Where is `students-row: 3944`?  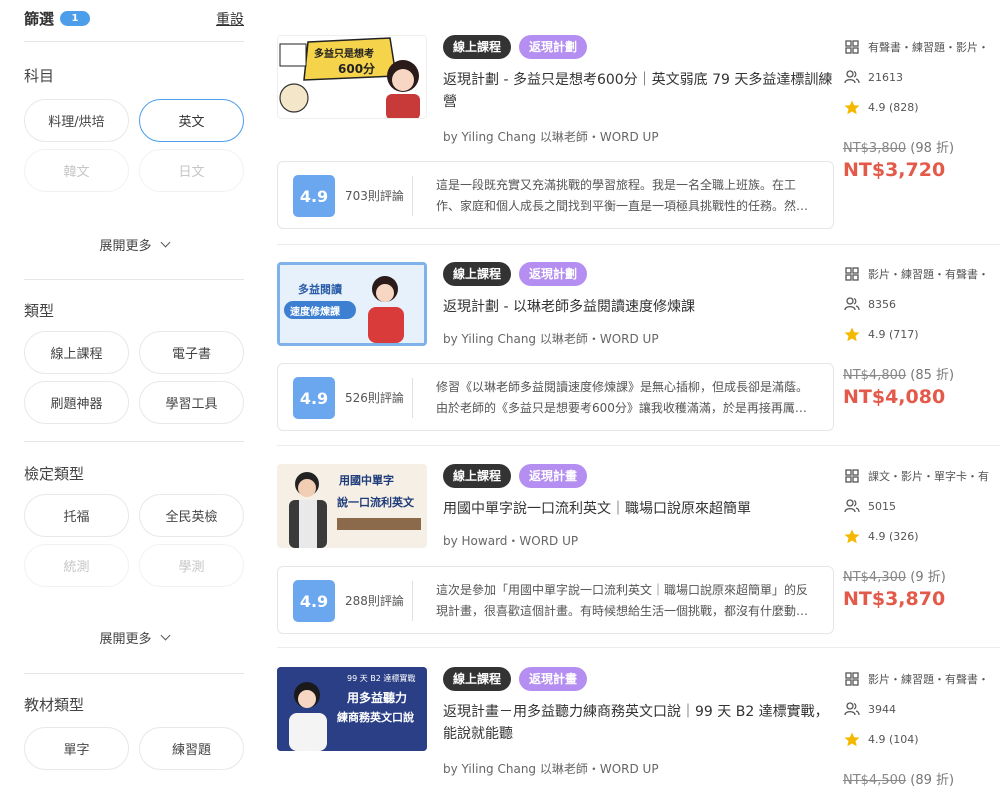
students-row: 3944 is located at coordinates (921, 709).